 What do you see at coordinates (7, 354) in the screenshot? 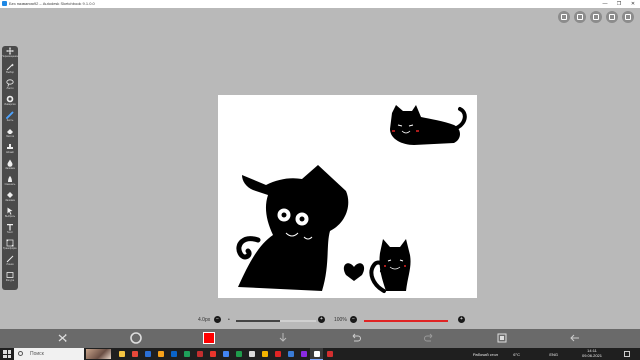
I see `start-button` at bounding box center [7, 354].